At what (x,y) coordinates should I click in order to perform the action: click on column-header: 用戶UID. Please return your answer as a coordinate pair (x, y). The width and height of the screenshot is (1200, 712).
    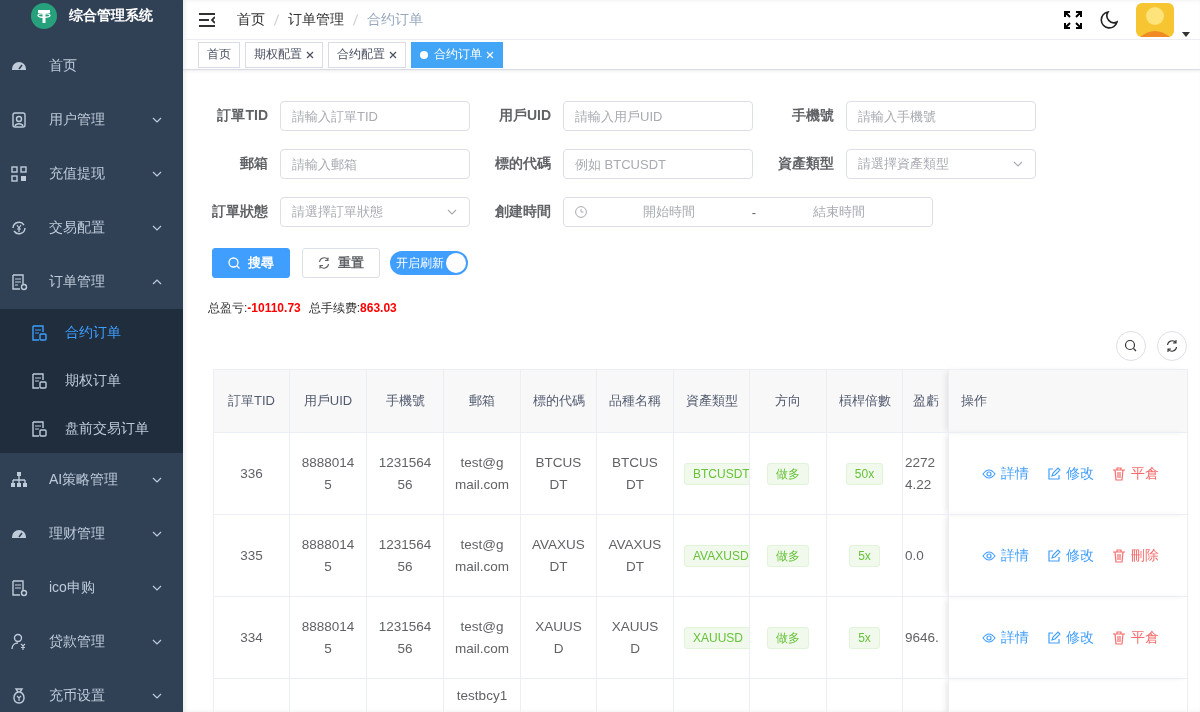
    Looking at the image, I should click on (328, 401).